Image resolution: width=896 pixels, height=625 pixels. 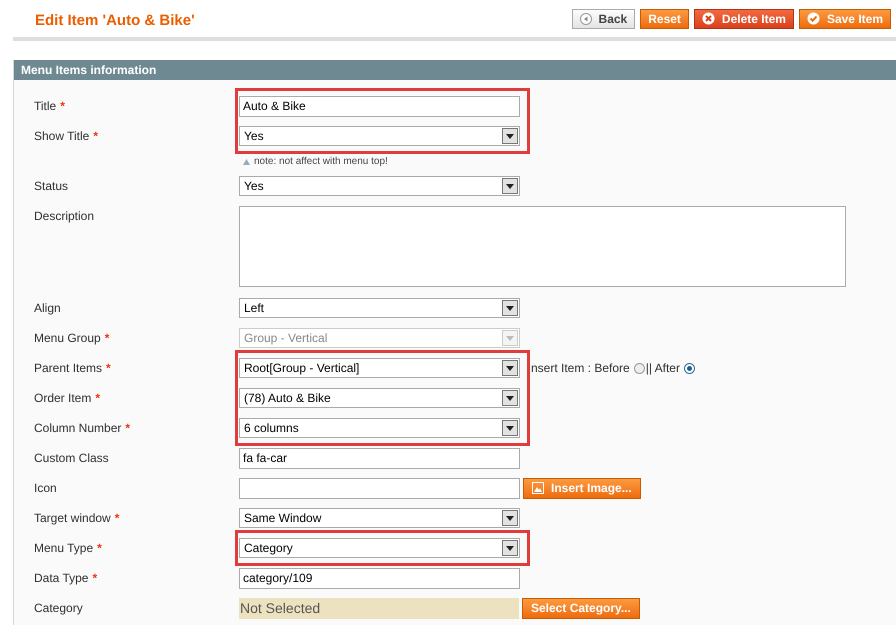 I want to click on field-label: Description, so click(x=64, y=216).